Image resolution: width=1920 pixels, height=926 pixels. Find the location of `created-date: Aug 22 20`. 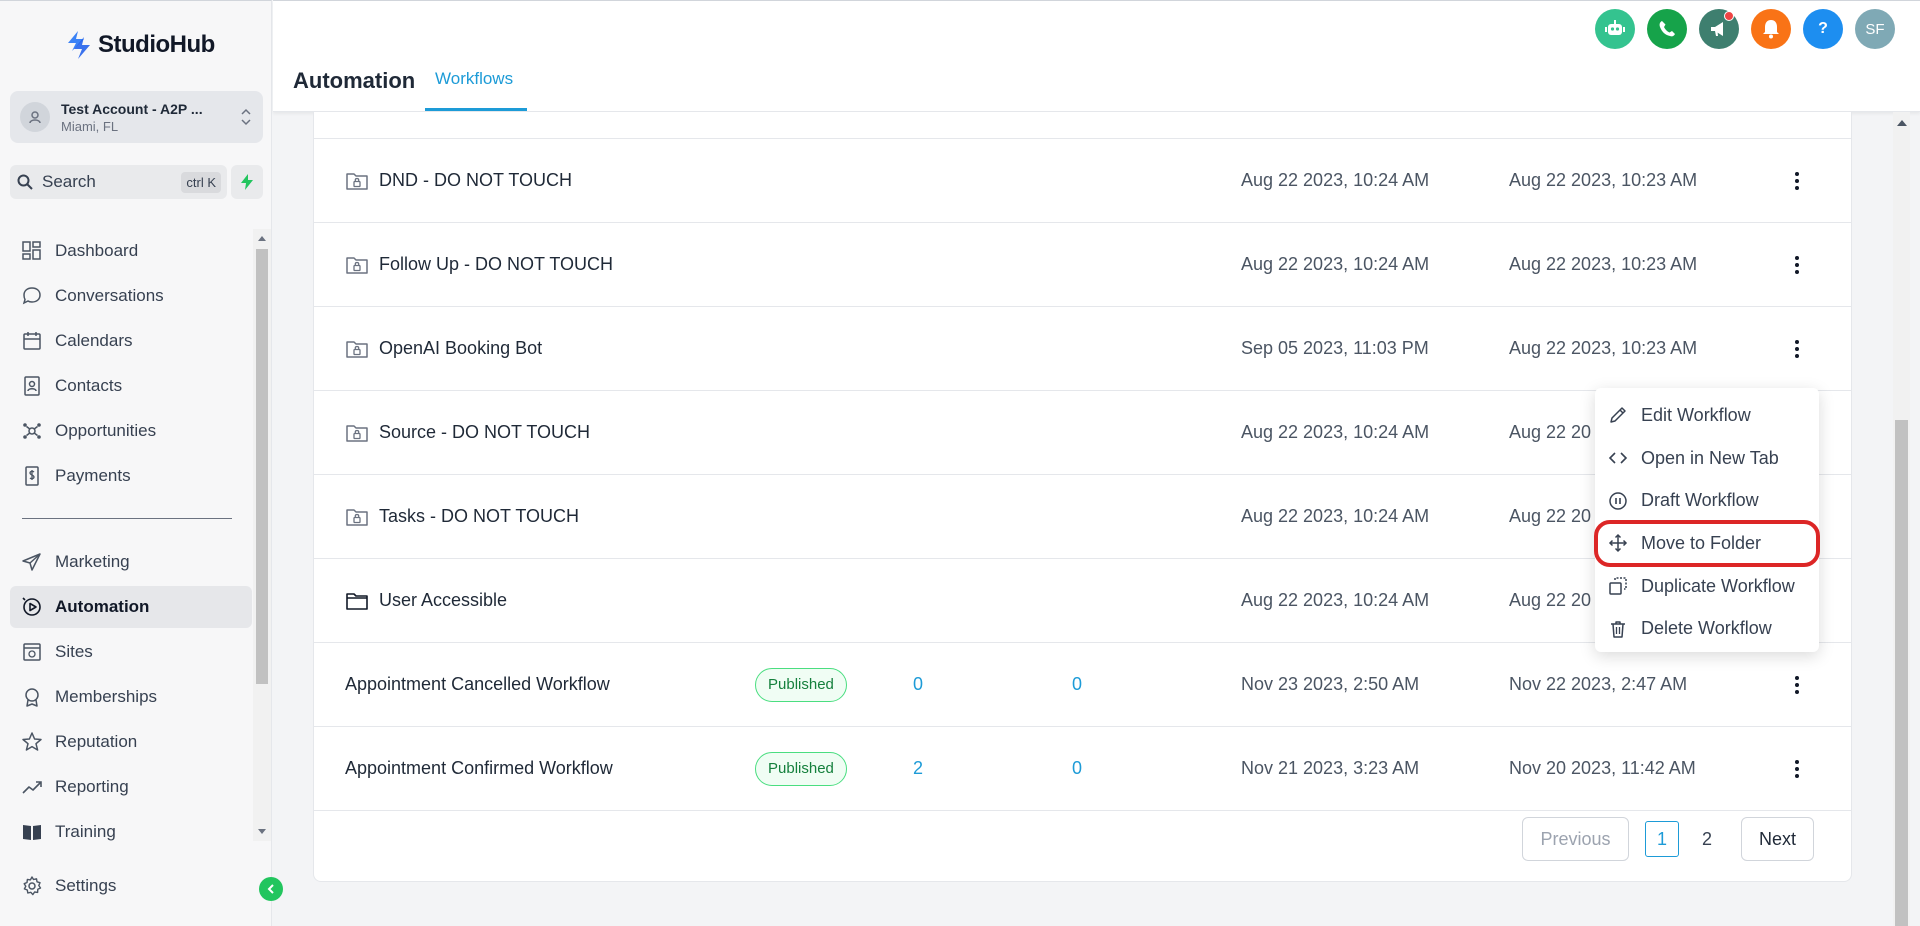

created-date: Aug 22 20 is located at coordinates (1550, 600).